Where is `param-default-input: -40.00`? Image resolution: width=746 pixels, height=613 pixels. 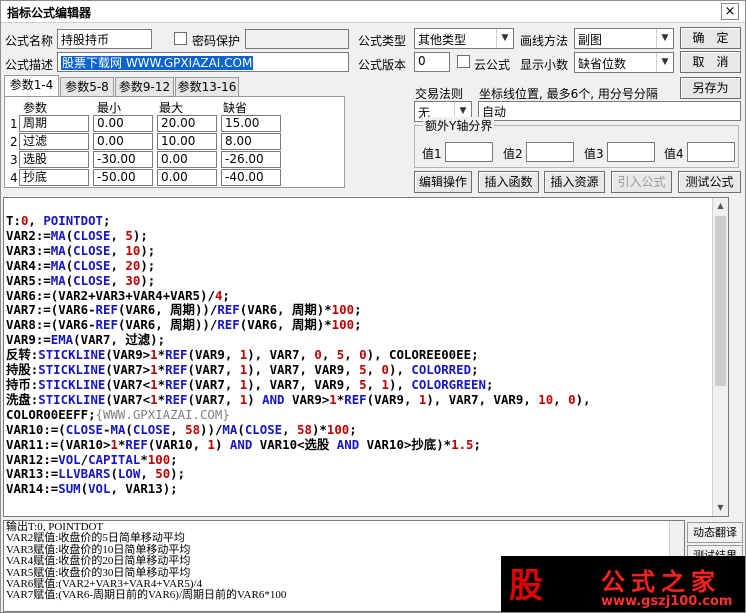 param-default-input: -40.00 is located at coordinates (251, 177).